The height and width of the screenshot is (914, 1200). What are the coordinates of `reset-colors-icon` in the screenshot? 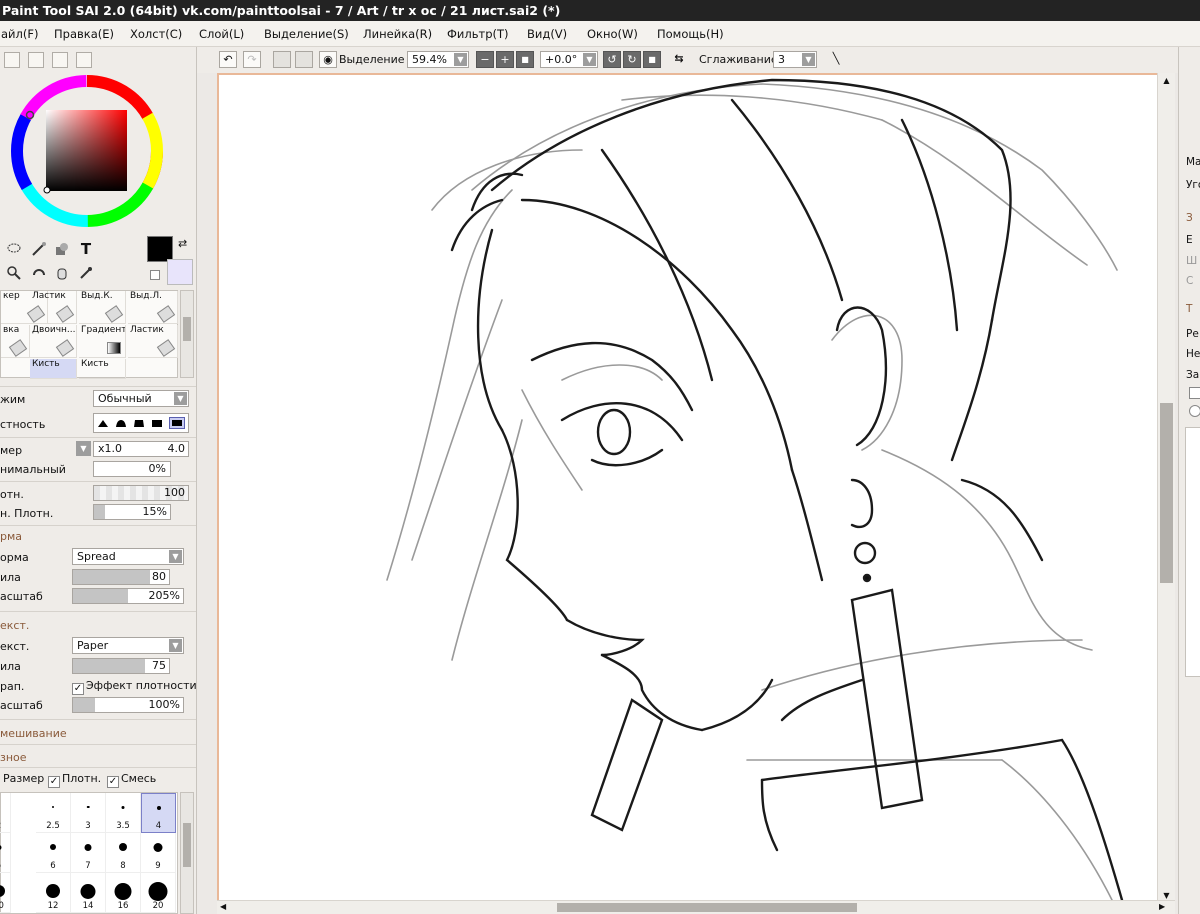 It's located at (155, 275).